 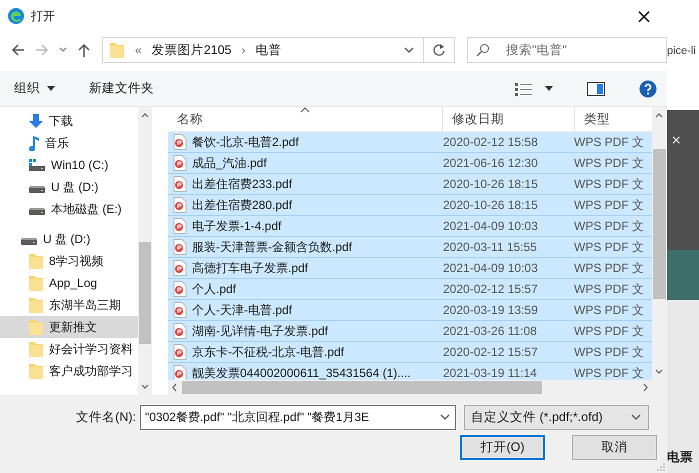 I want to click on preview-pane-icon, so click(x=596, y=89).